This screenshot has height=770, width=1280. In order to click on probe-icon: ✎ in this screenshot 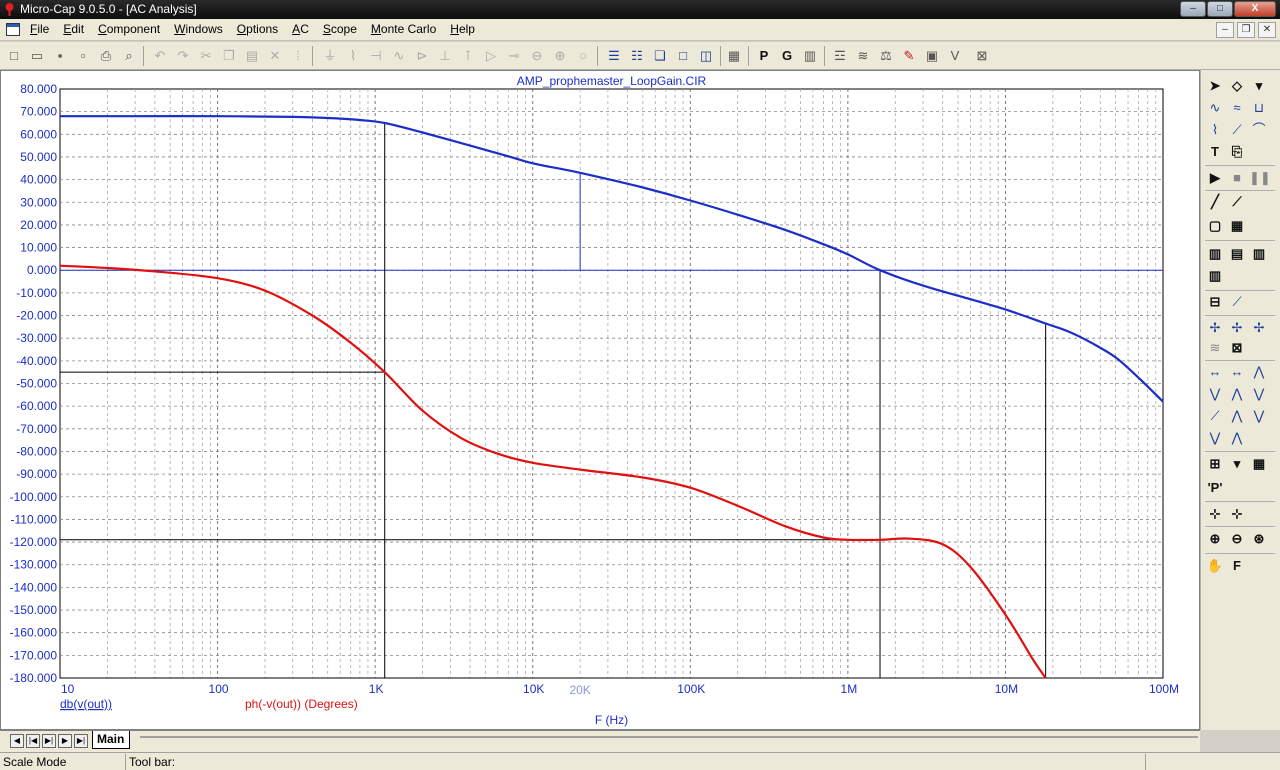, I will do `click(909, 56)`.